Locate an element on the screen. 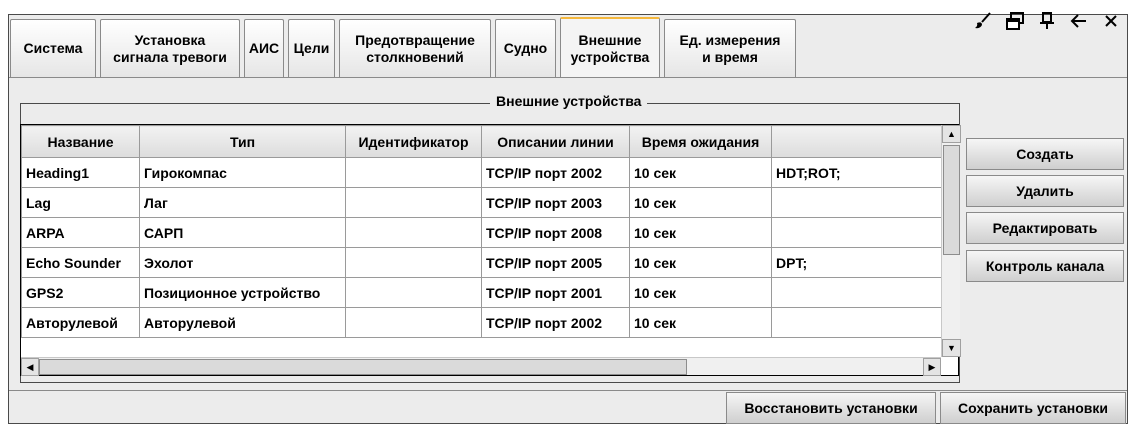  column-header-name: Название is located at coordinates (80, 141).